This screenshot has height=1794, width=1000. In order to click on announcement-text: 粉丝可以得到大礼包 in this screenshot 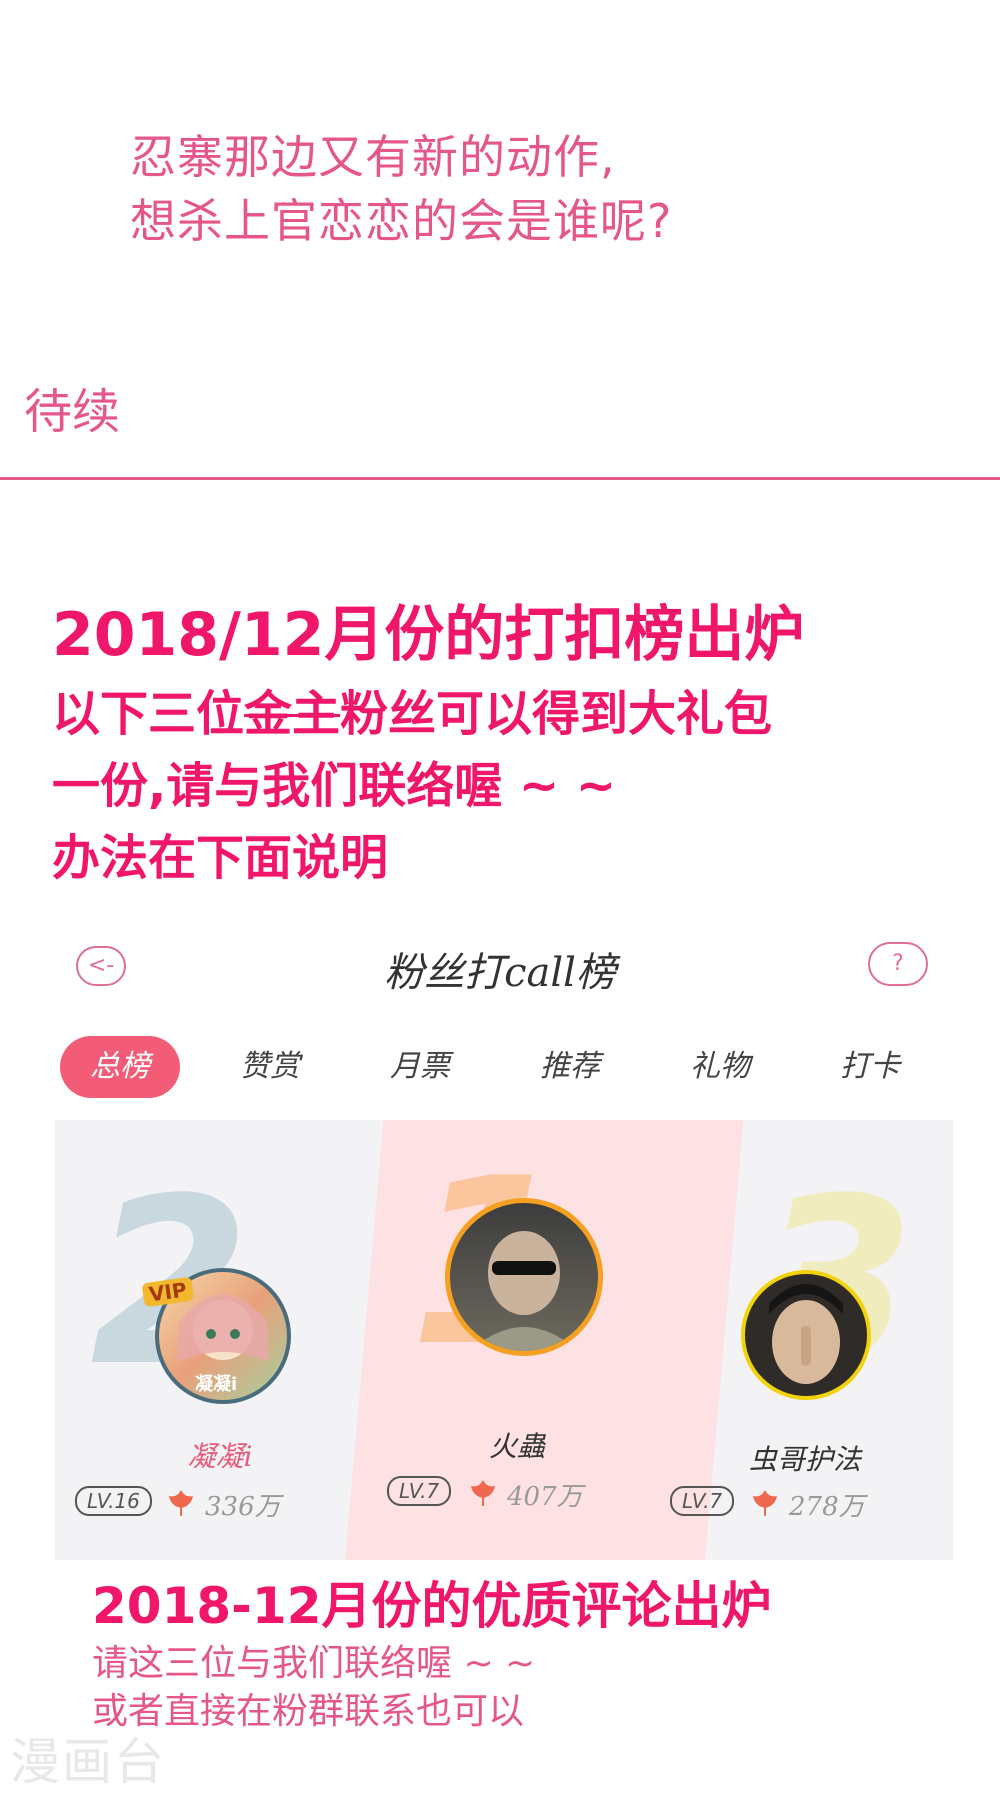, I will do `click(556, 714)`.